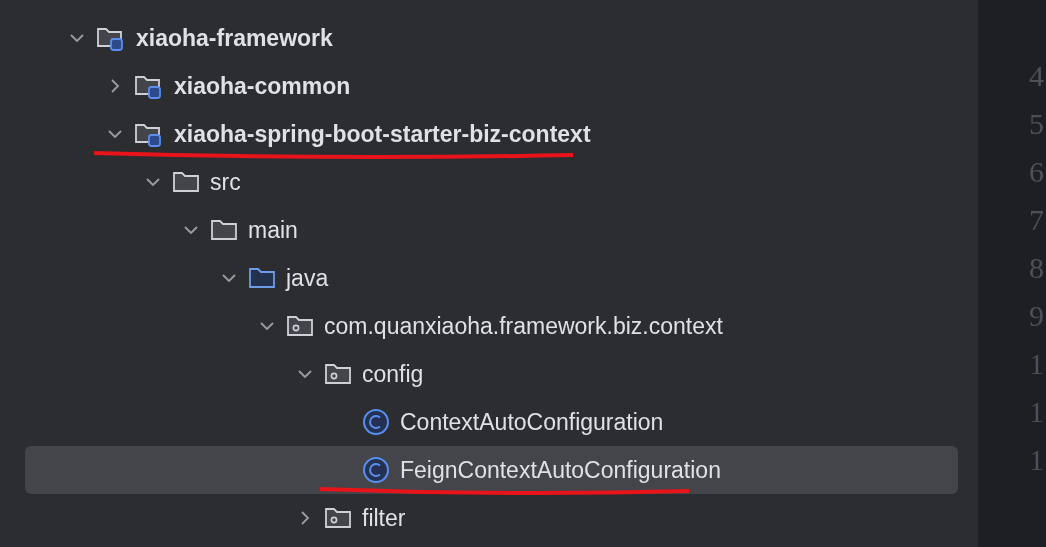 Image resolution: width=1046 pixels, height=547 pixels. I want to click on tree-item-label: java, so click(307, 278).